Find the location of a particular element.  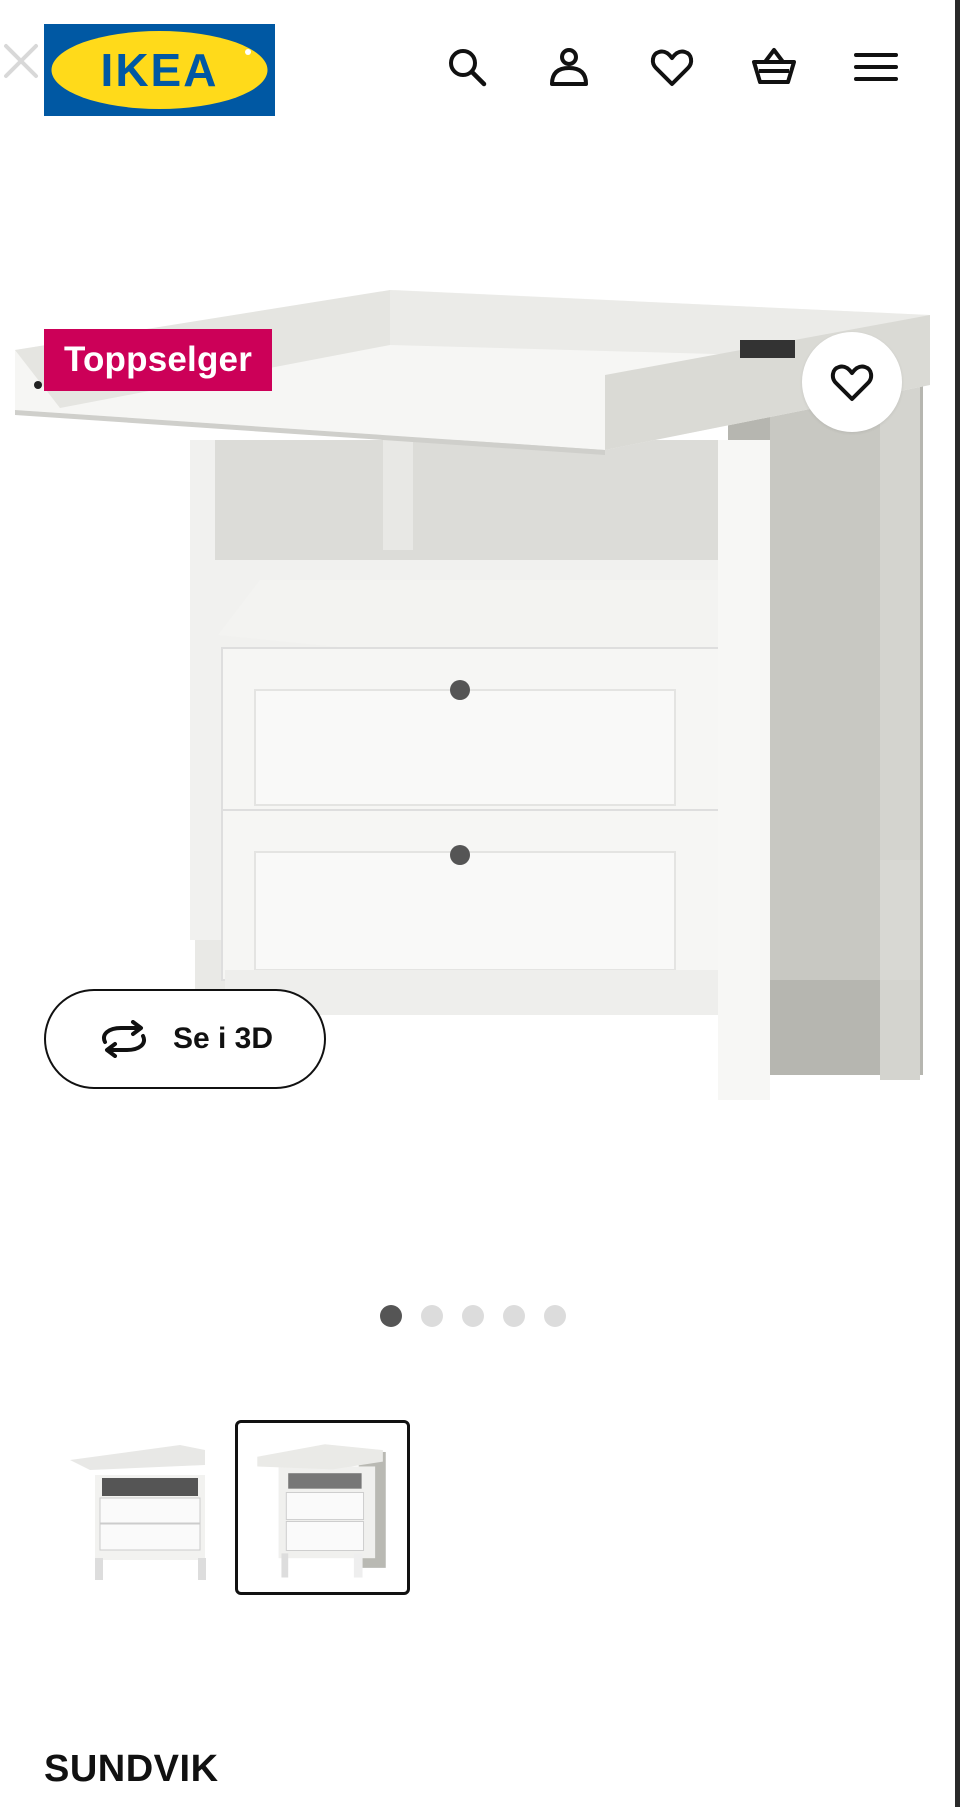

image-carousel-dots is located at coordinates (473, 1317).